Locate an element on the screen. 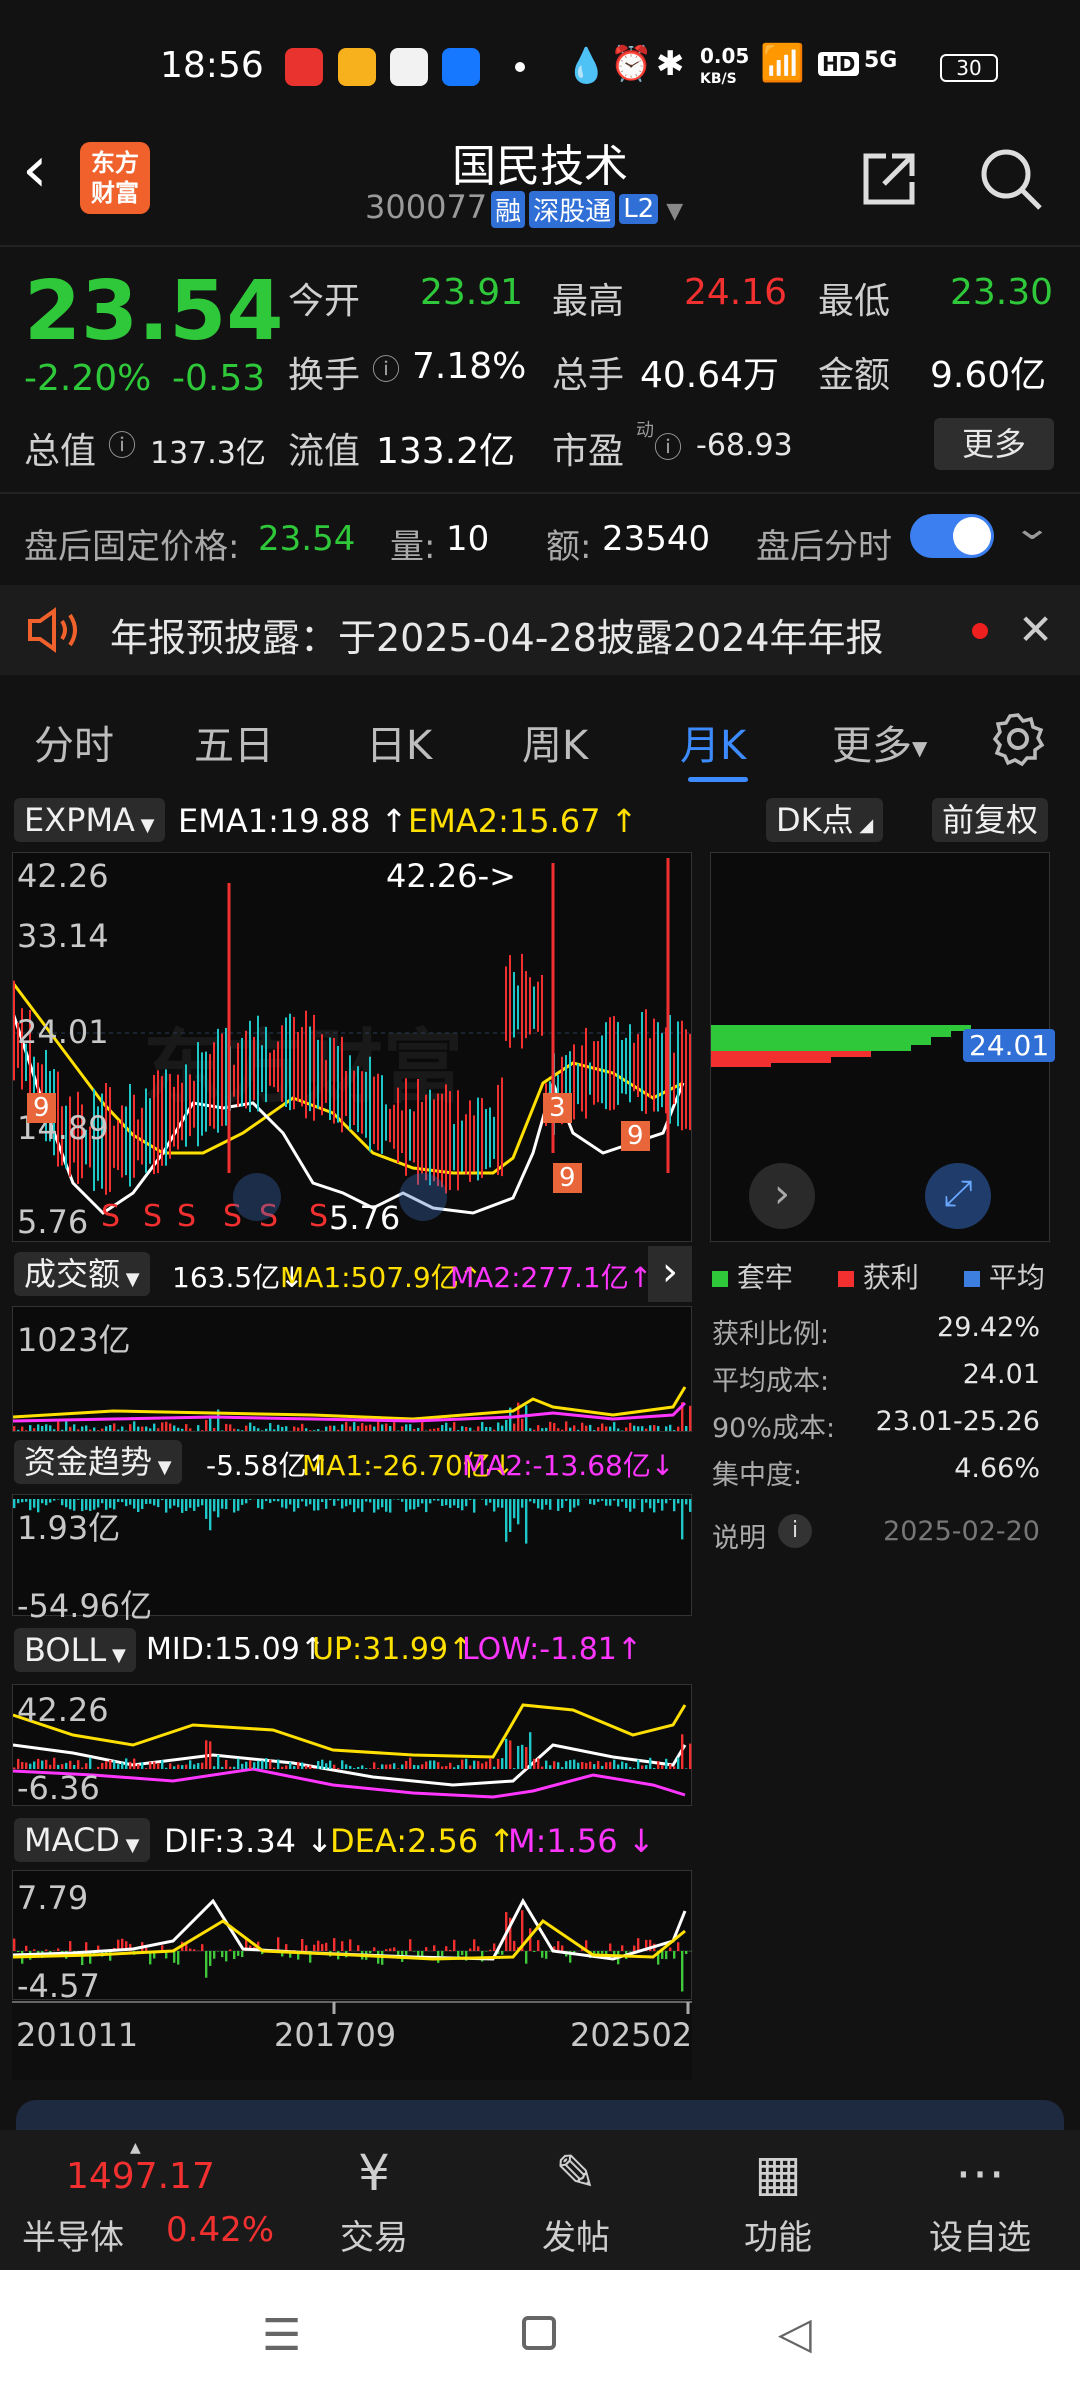  indicator-select-main: EXPMA ▼ is located at coordinates (89, 820).